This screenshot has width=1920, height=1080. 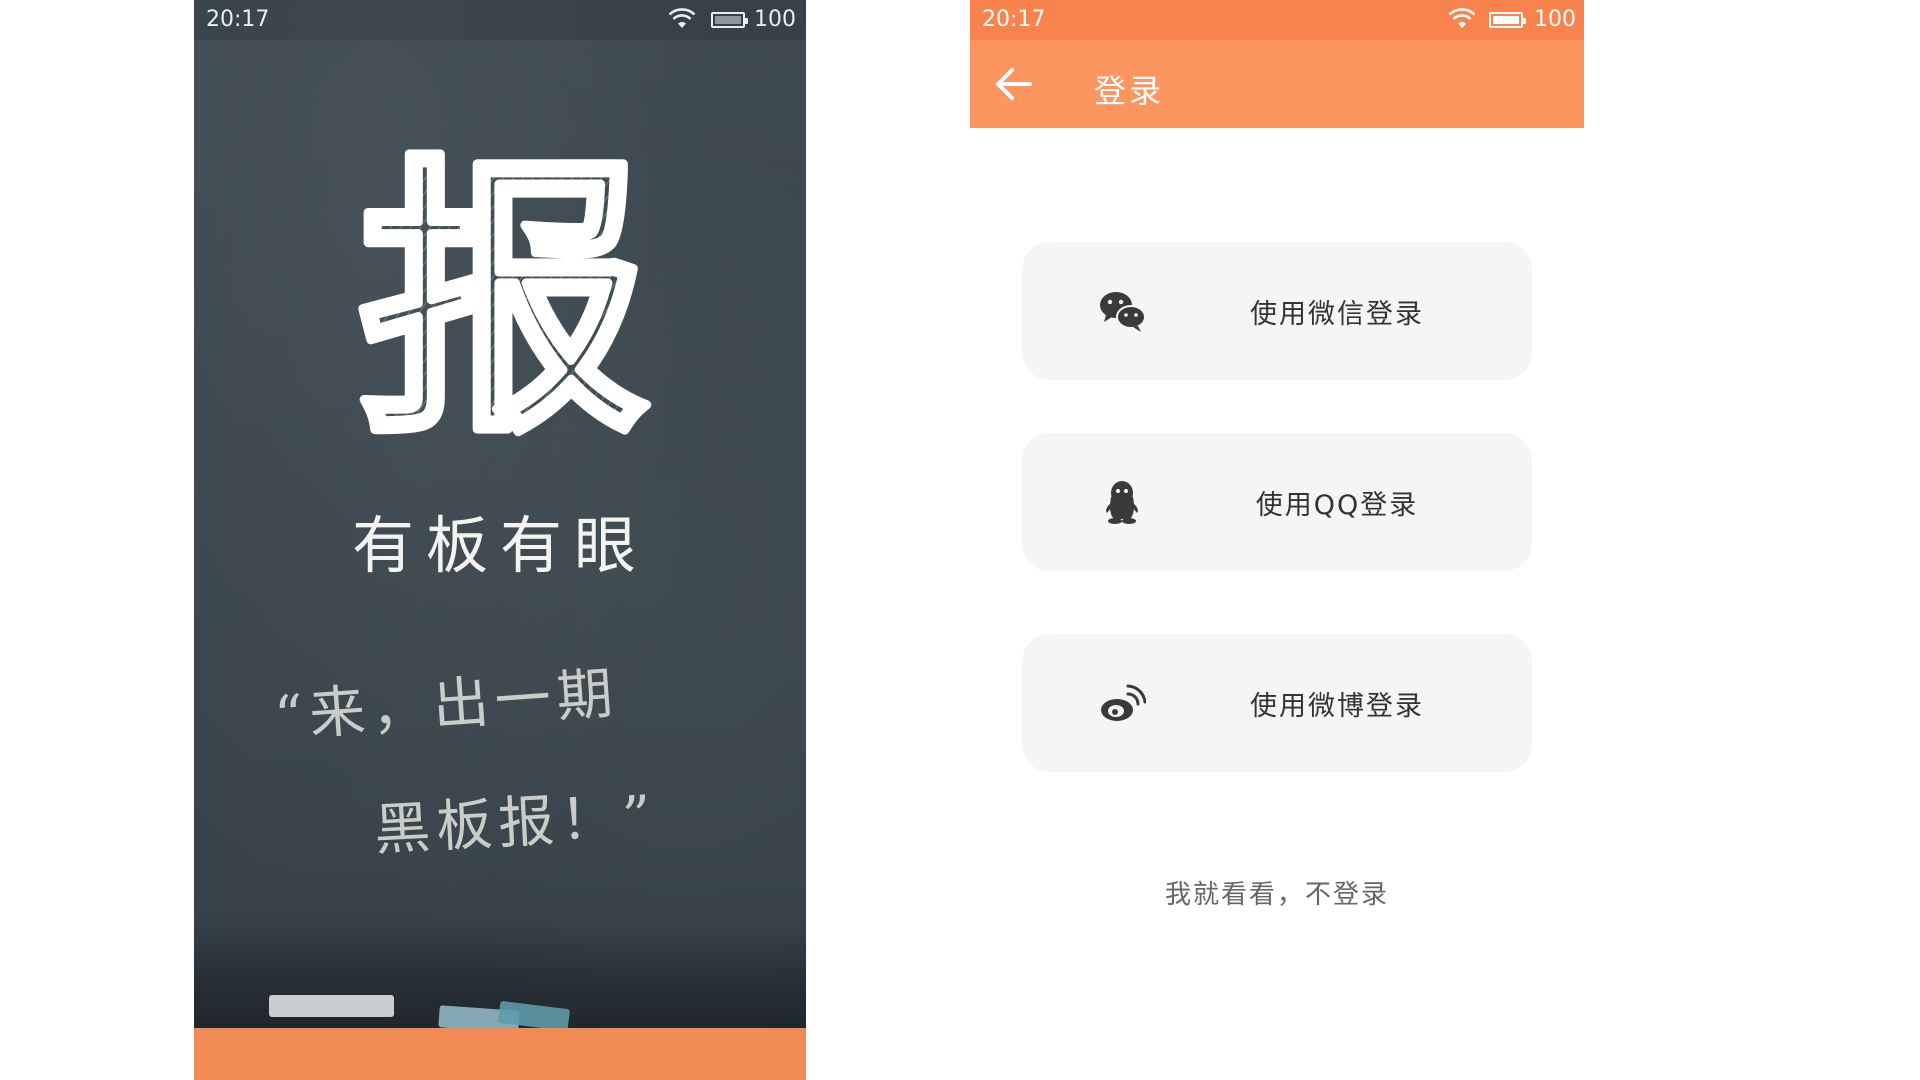 What do you see at coordinates (1123, 312) in the screenshot?
I see `wechat-icon` at bounding box center [1123, 312].